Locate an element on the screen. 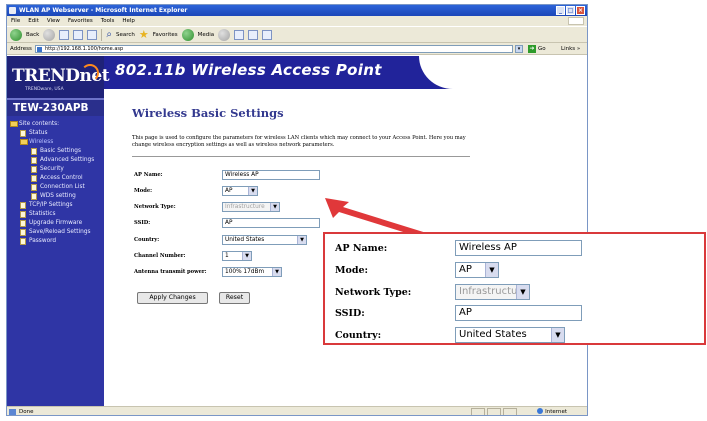 Image resolution: width=707 pixels, height=421 pixels. back-arrow-icon is located at coordinates (16, 34).